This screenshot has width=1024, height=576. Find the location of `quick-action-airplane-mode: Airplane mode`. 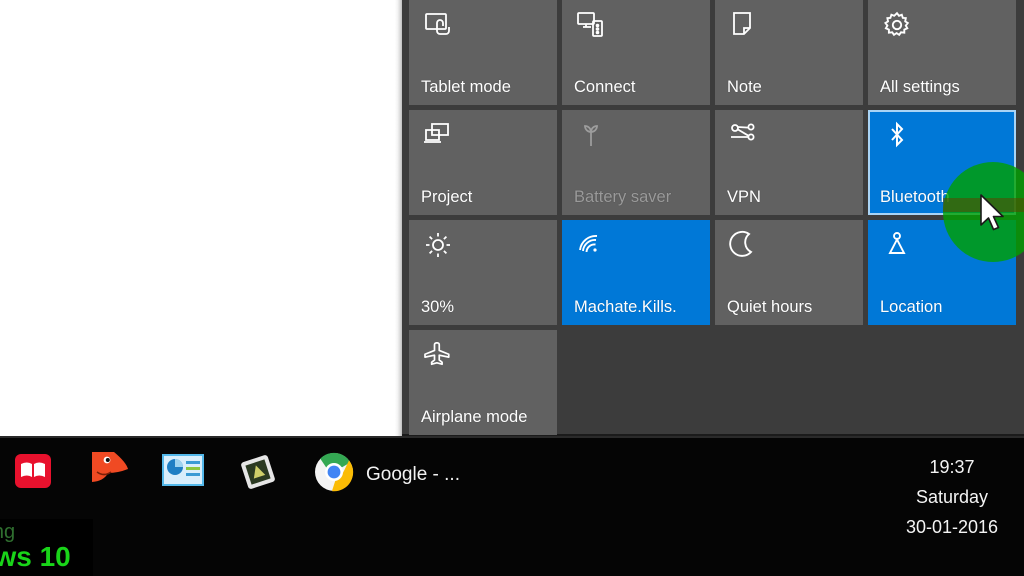

quick-action-airplane-mode: Airplane mode is located at coordinates (483, 382).